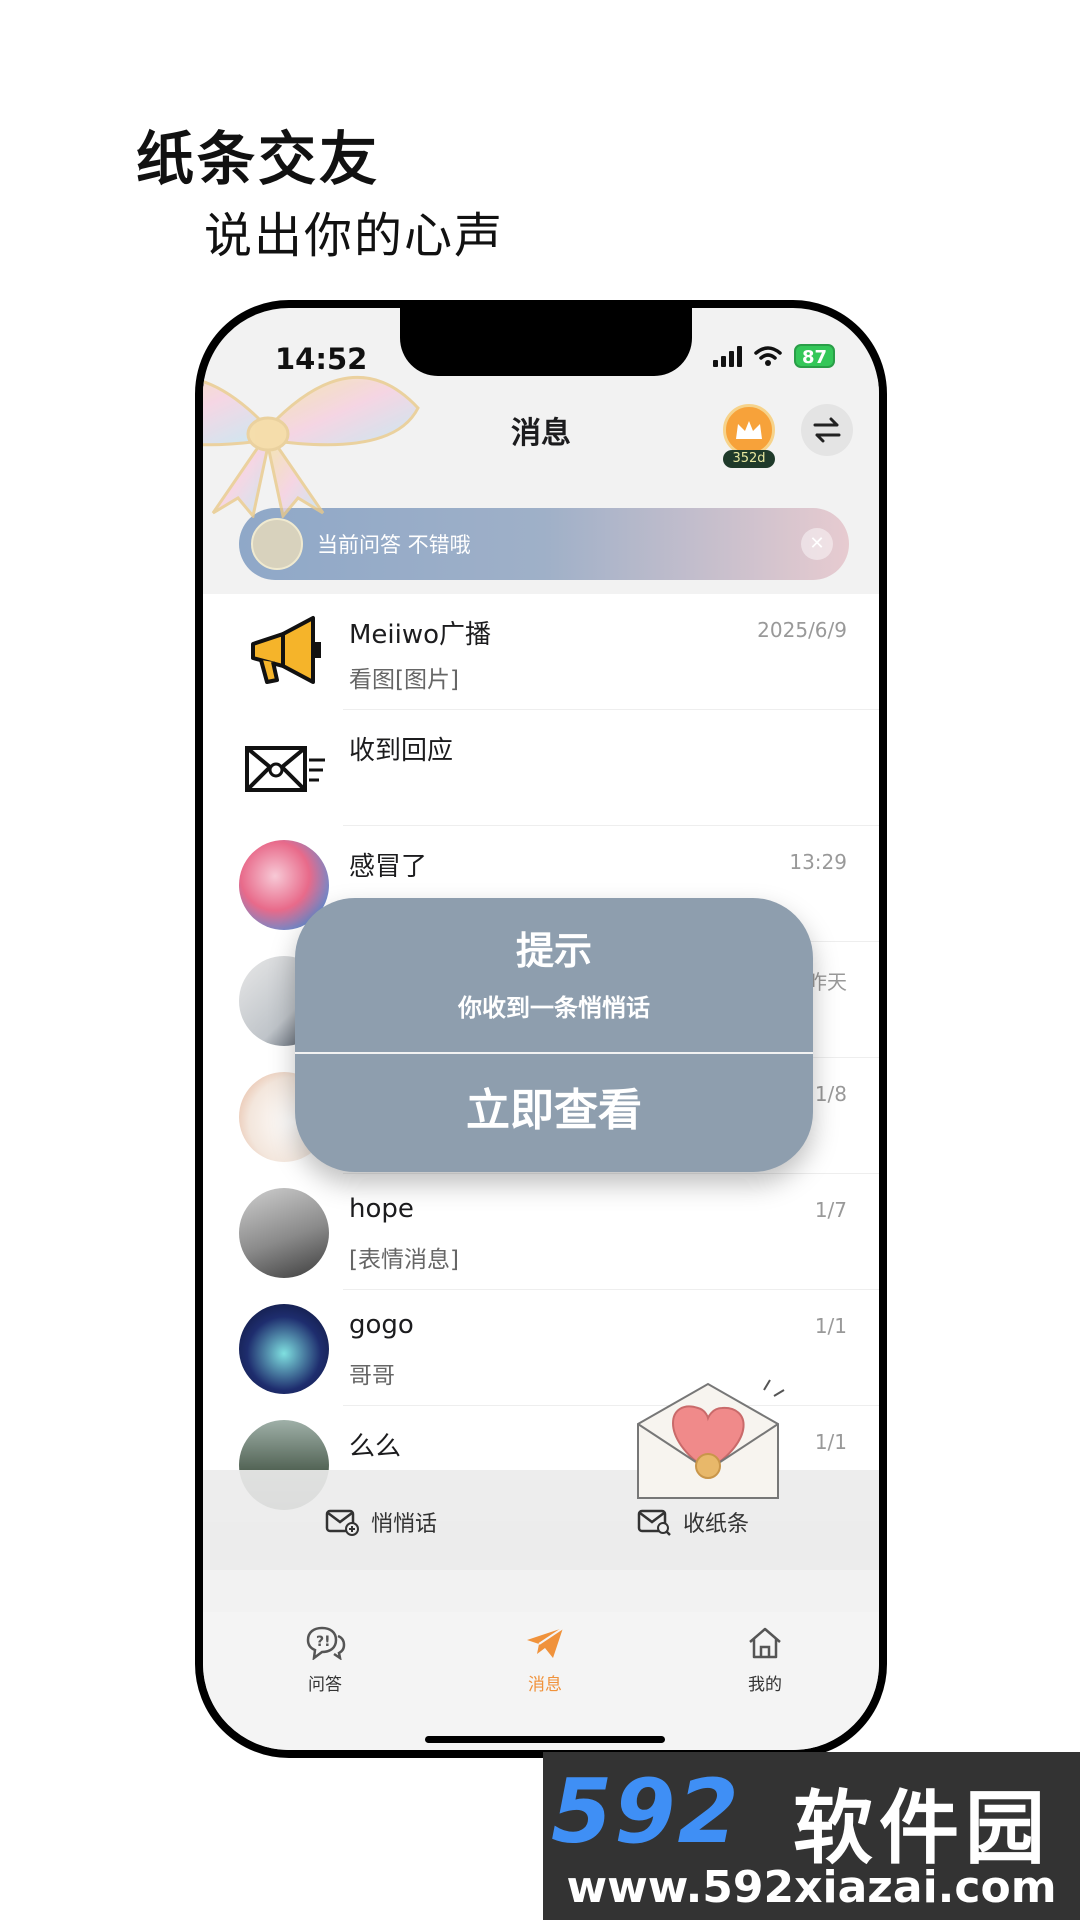 Image resolution: width=1080 pixels, height=1920 pixels. Describe the element at coordinates (541, 652) in the screenshot. I see `list-item-broadcast: Meiiwo广播 看图[图片] 2025/6/9` at that location.